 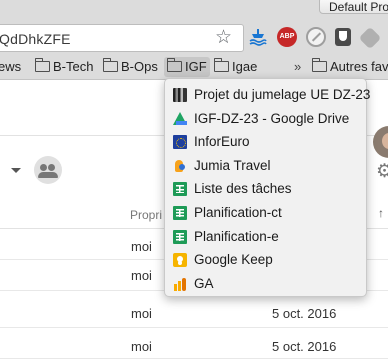 I want to click on menu-item-label: InforEuro, so click(x=222, y=142).